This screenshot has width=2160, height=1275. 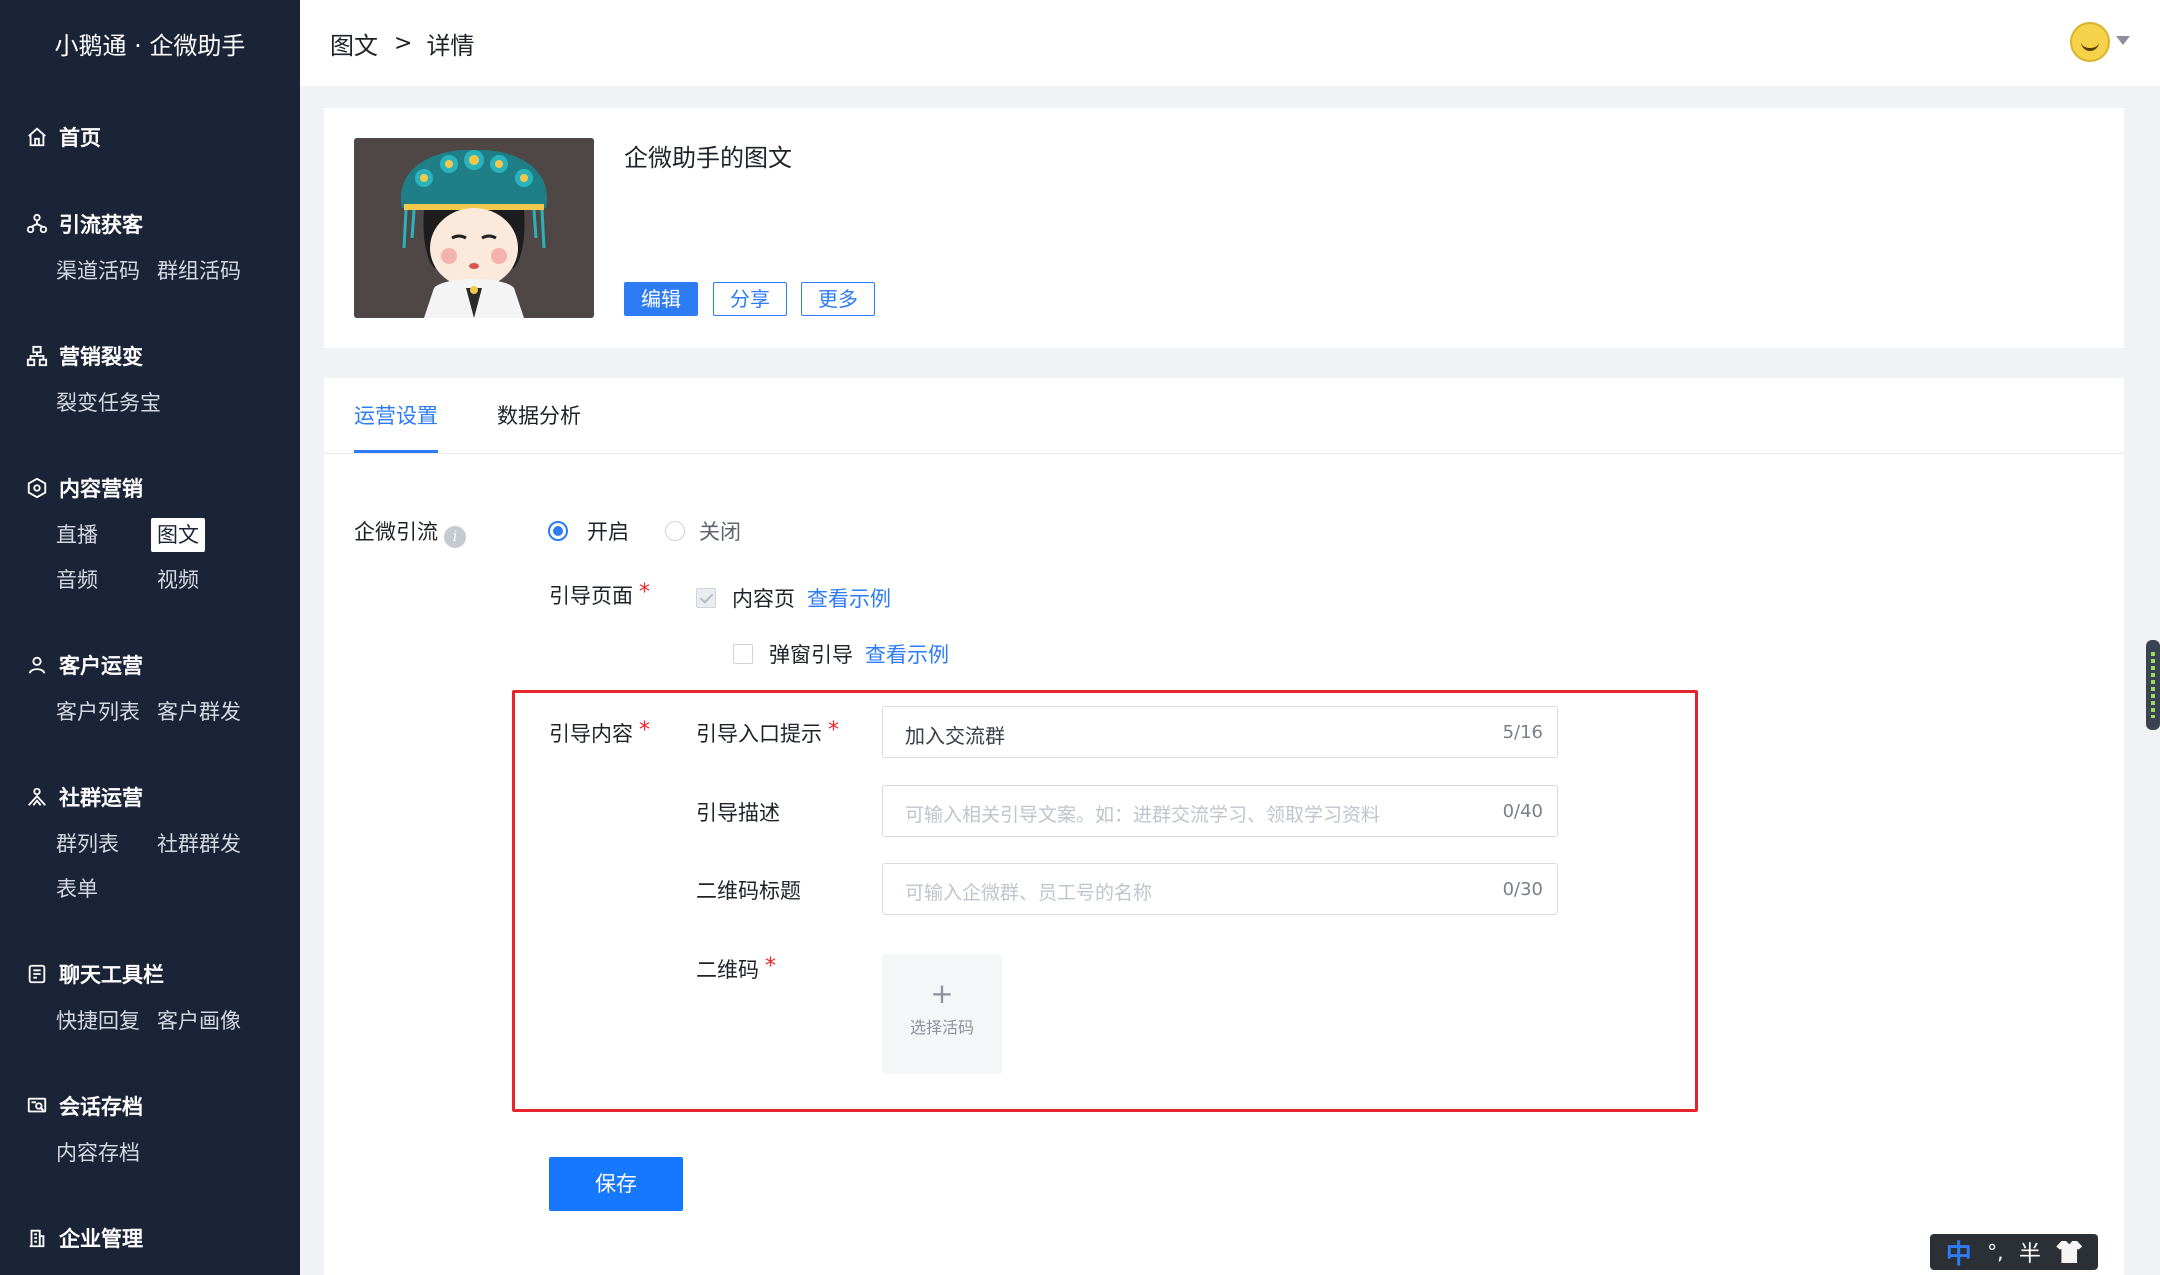 I want to click on description-count: 0/40, so click(x=1522, y=811).